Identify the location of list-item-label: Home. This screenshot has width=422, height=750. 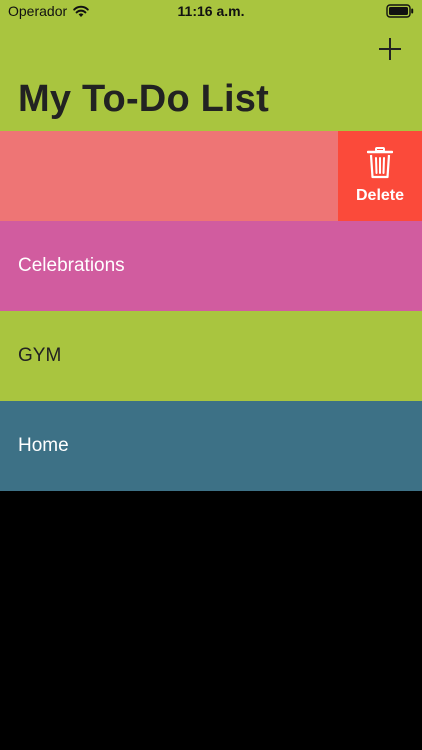
(43, 445).